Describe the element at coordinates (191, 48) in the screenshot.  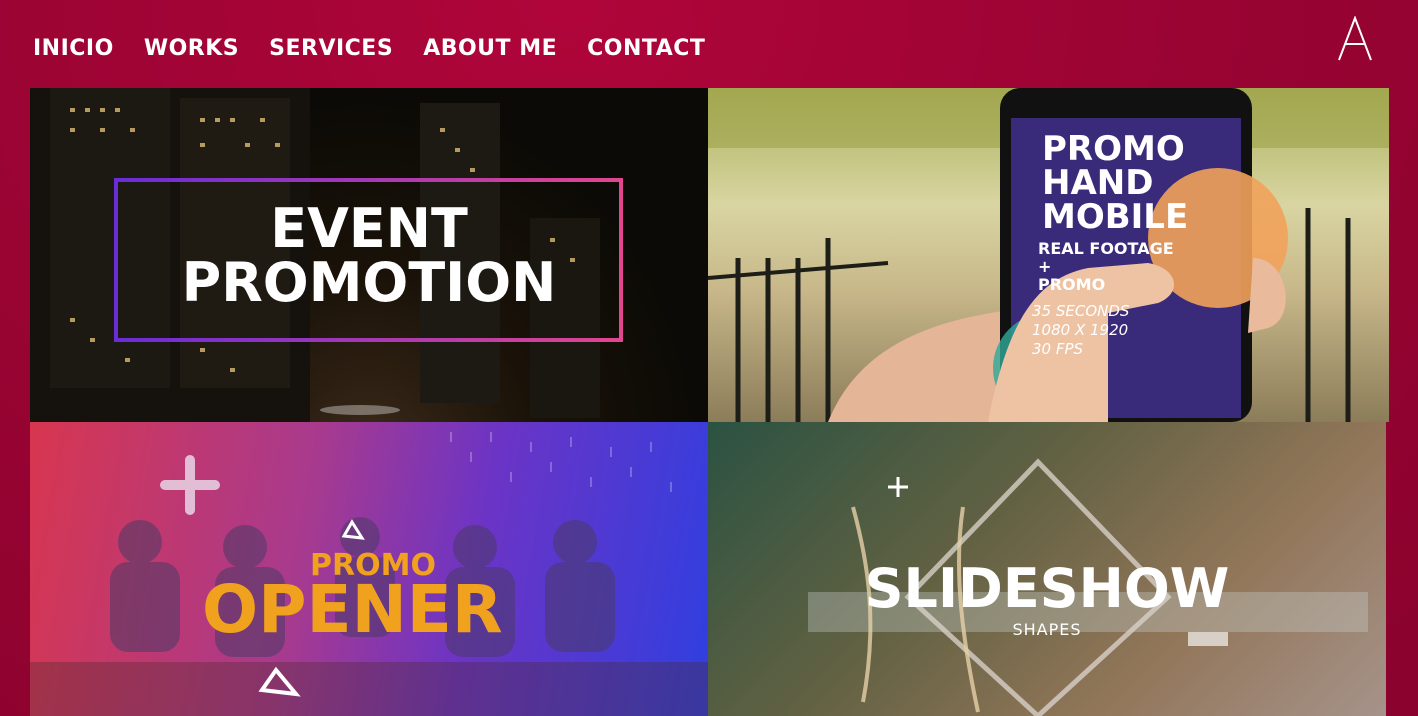
I see `nav-works: WORKS` at that location.